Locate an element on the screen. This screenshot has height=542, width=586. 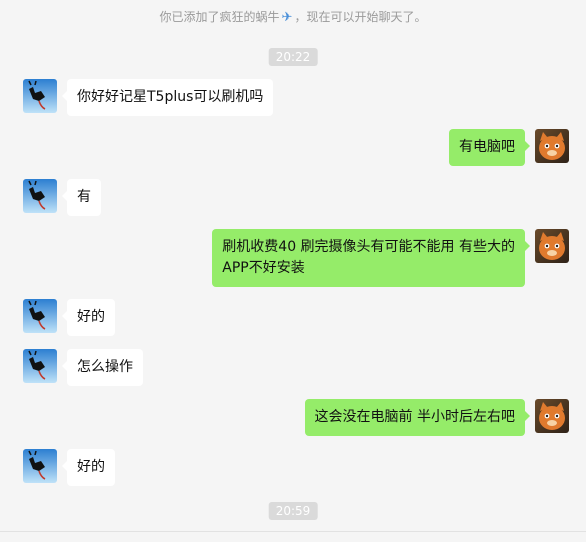
divider is located at coordinates (293, 531).